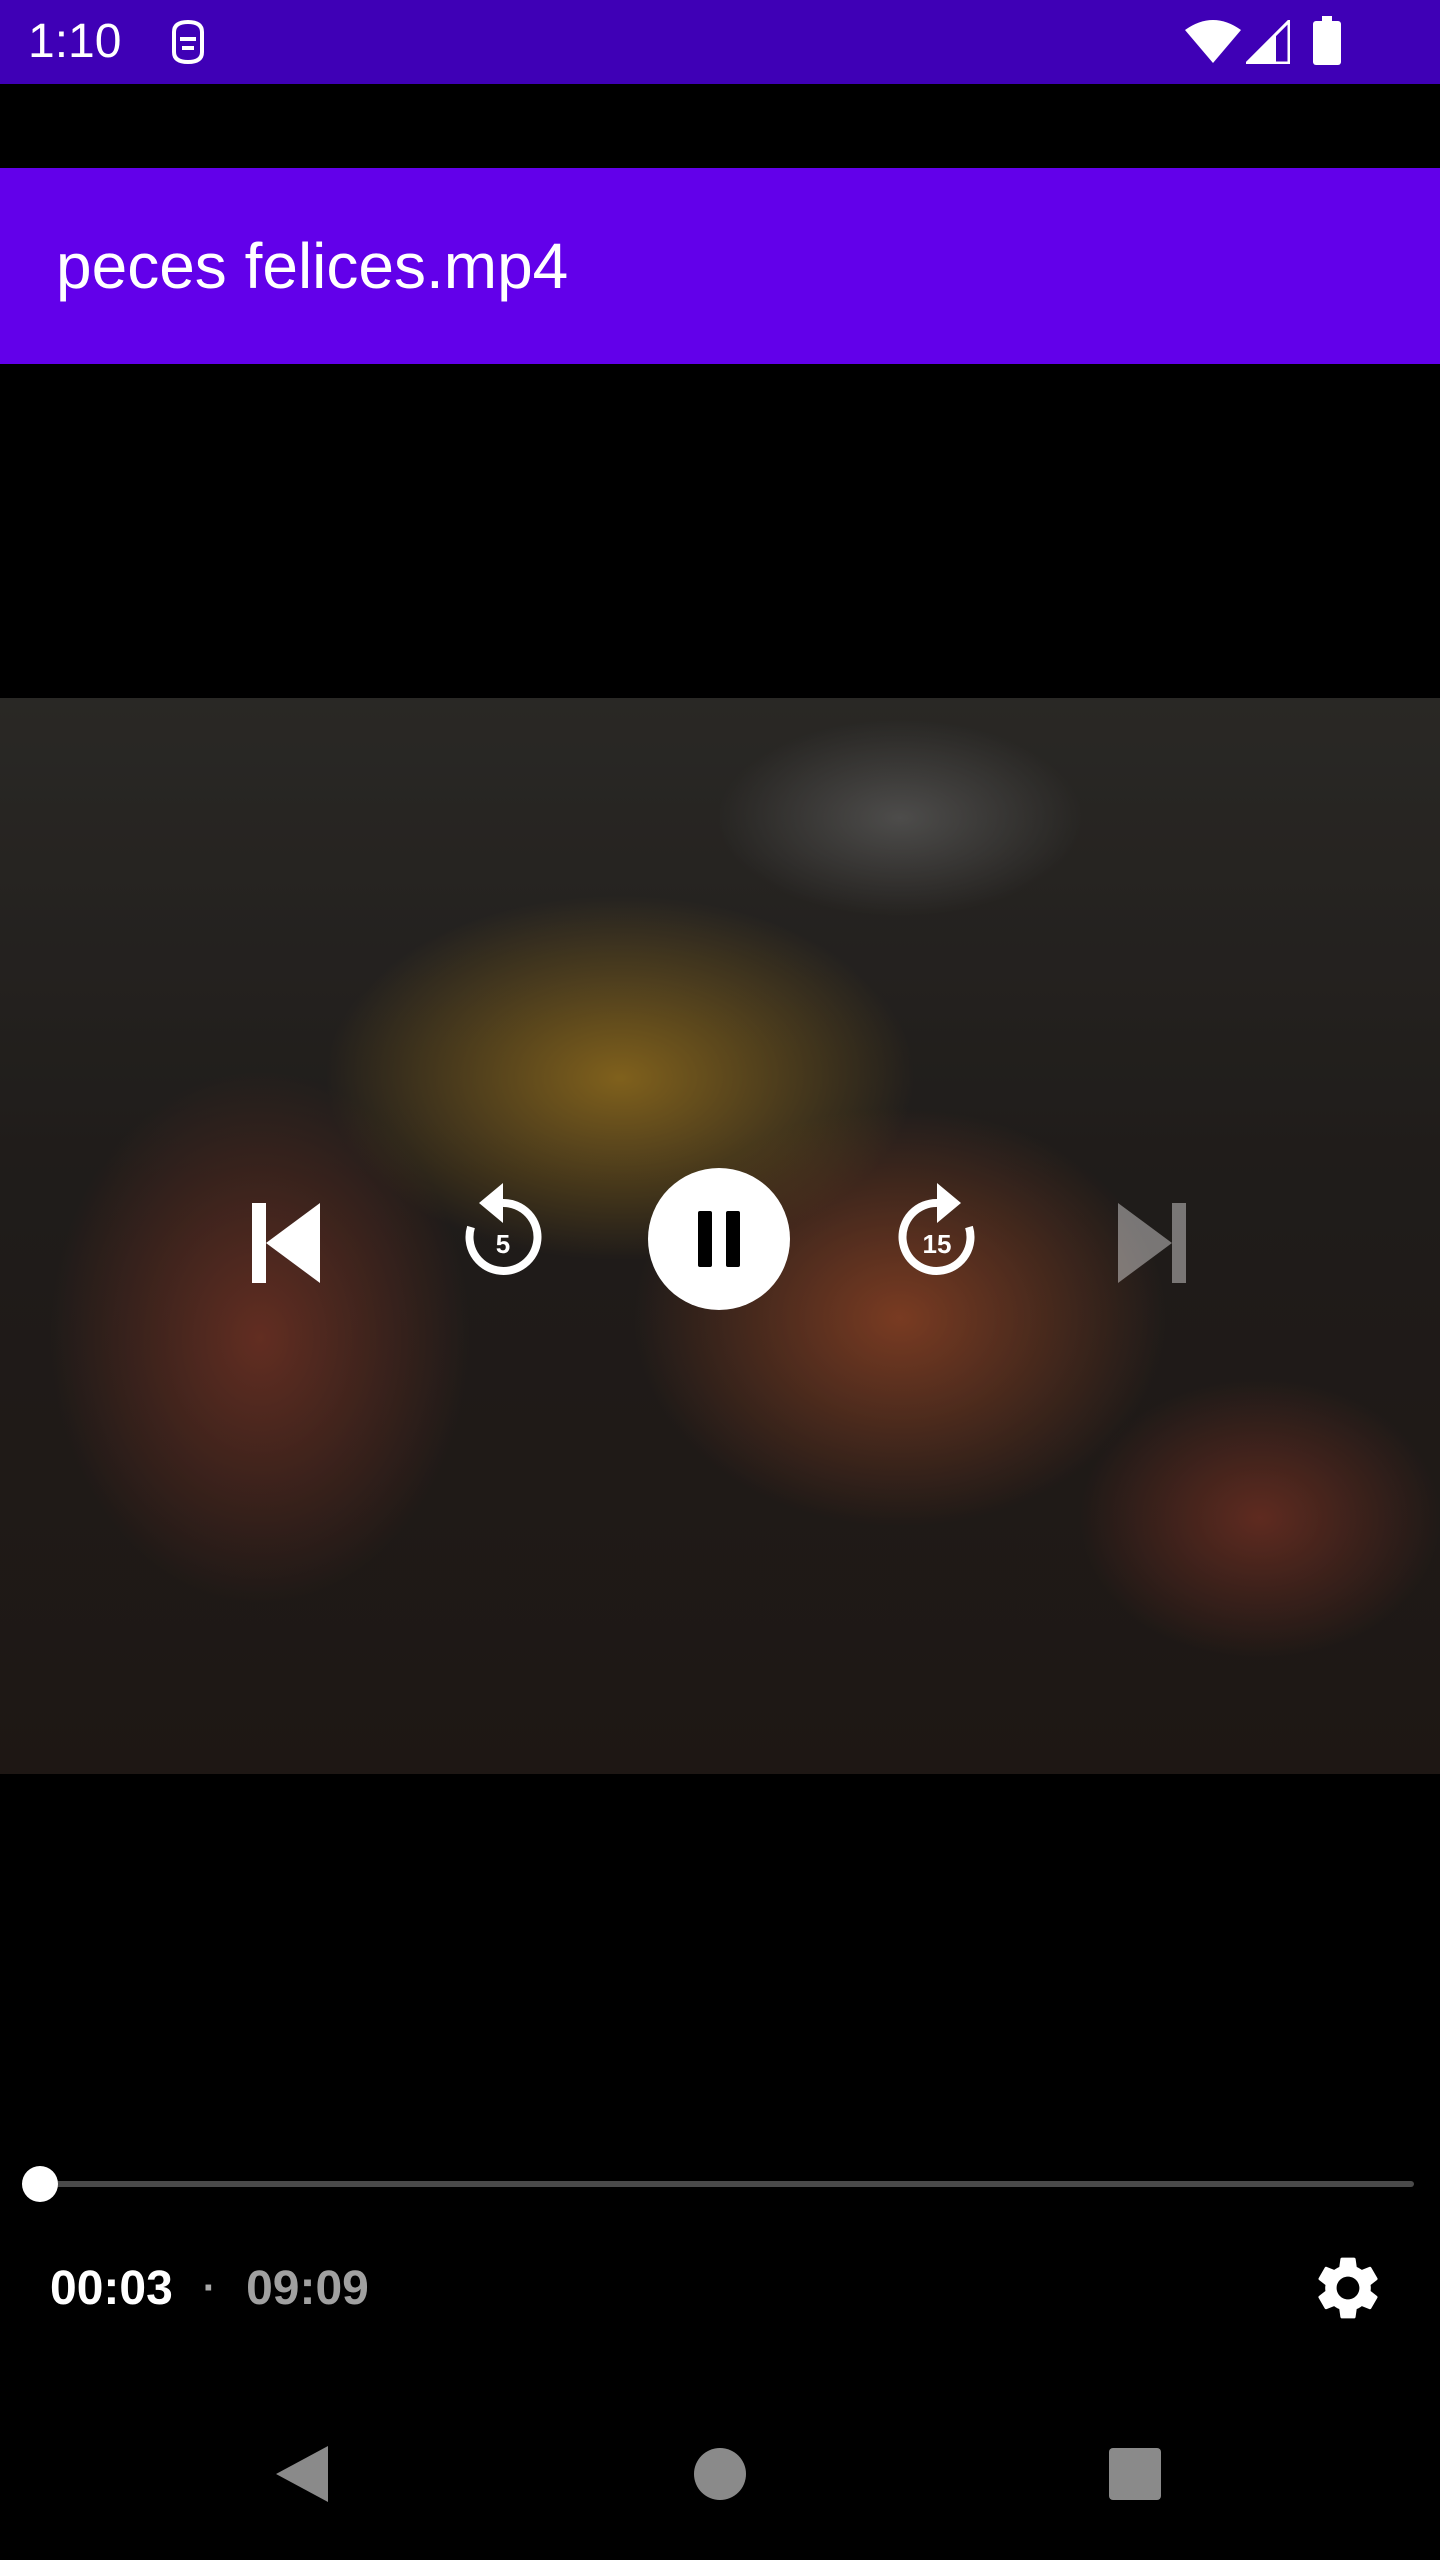  What do you see at coordinates (937, 1244) in the screenshot?
I see `forward-seconds-label: 15` at bounding box center [937, 1244].